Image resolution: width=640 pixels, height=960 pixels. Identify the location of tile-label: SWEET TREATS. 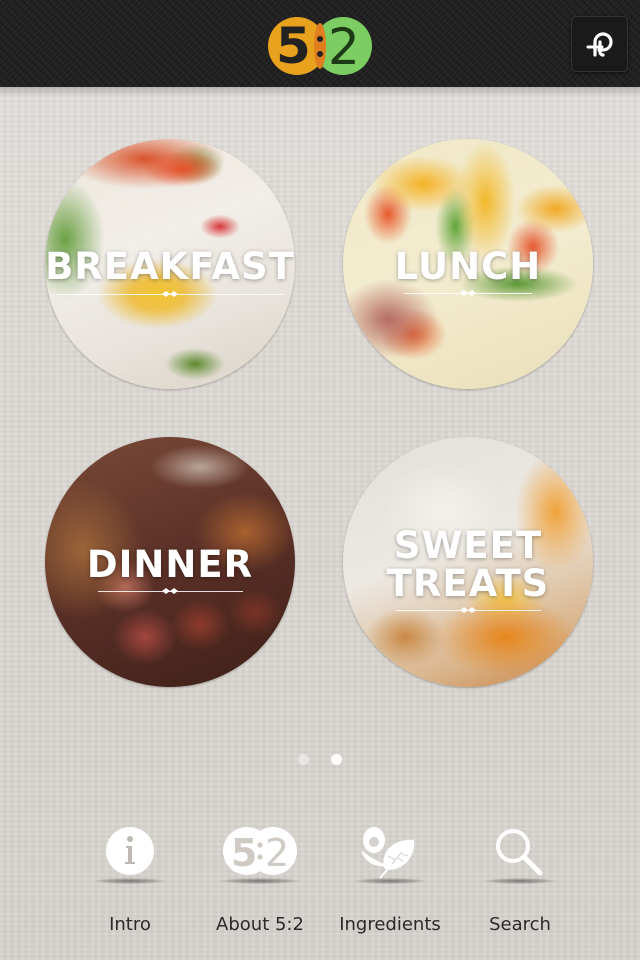
(468, 564).